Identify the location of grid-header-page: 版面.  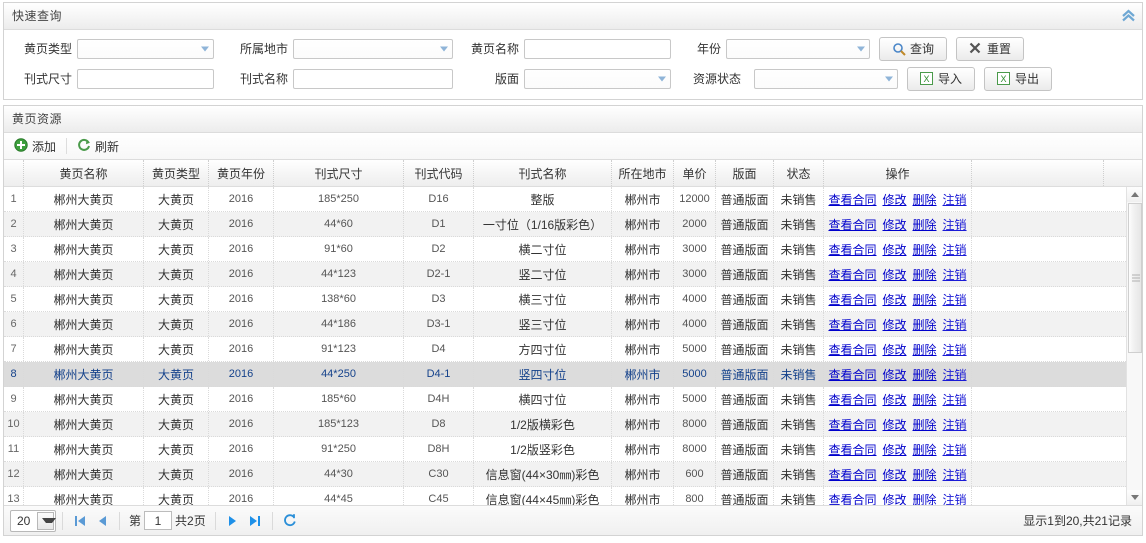
(745, 173).